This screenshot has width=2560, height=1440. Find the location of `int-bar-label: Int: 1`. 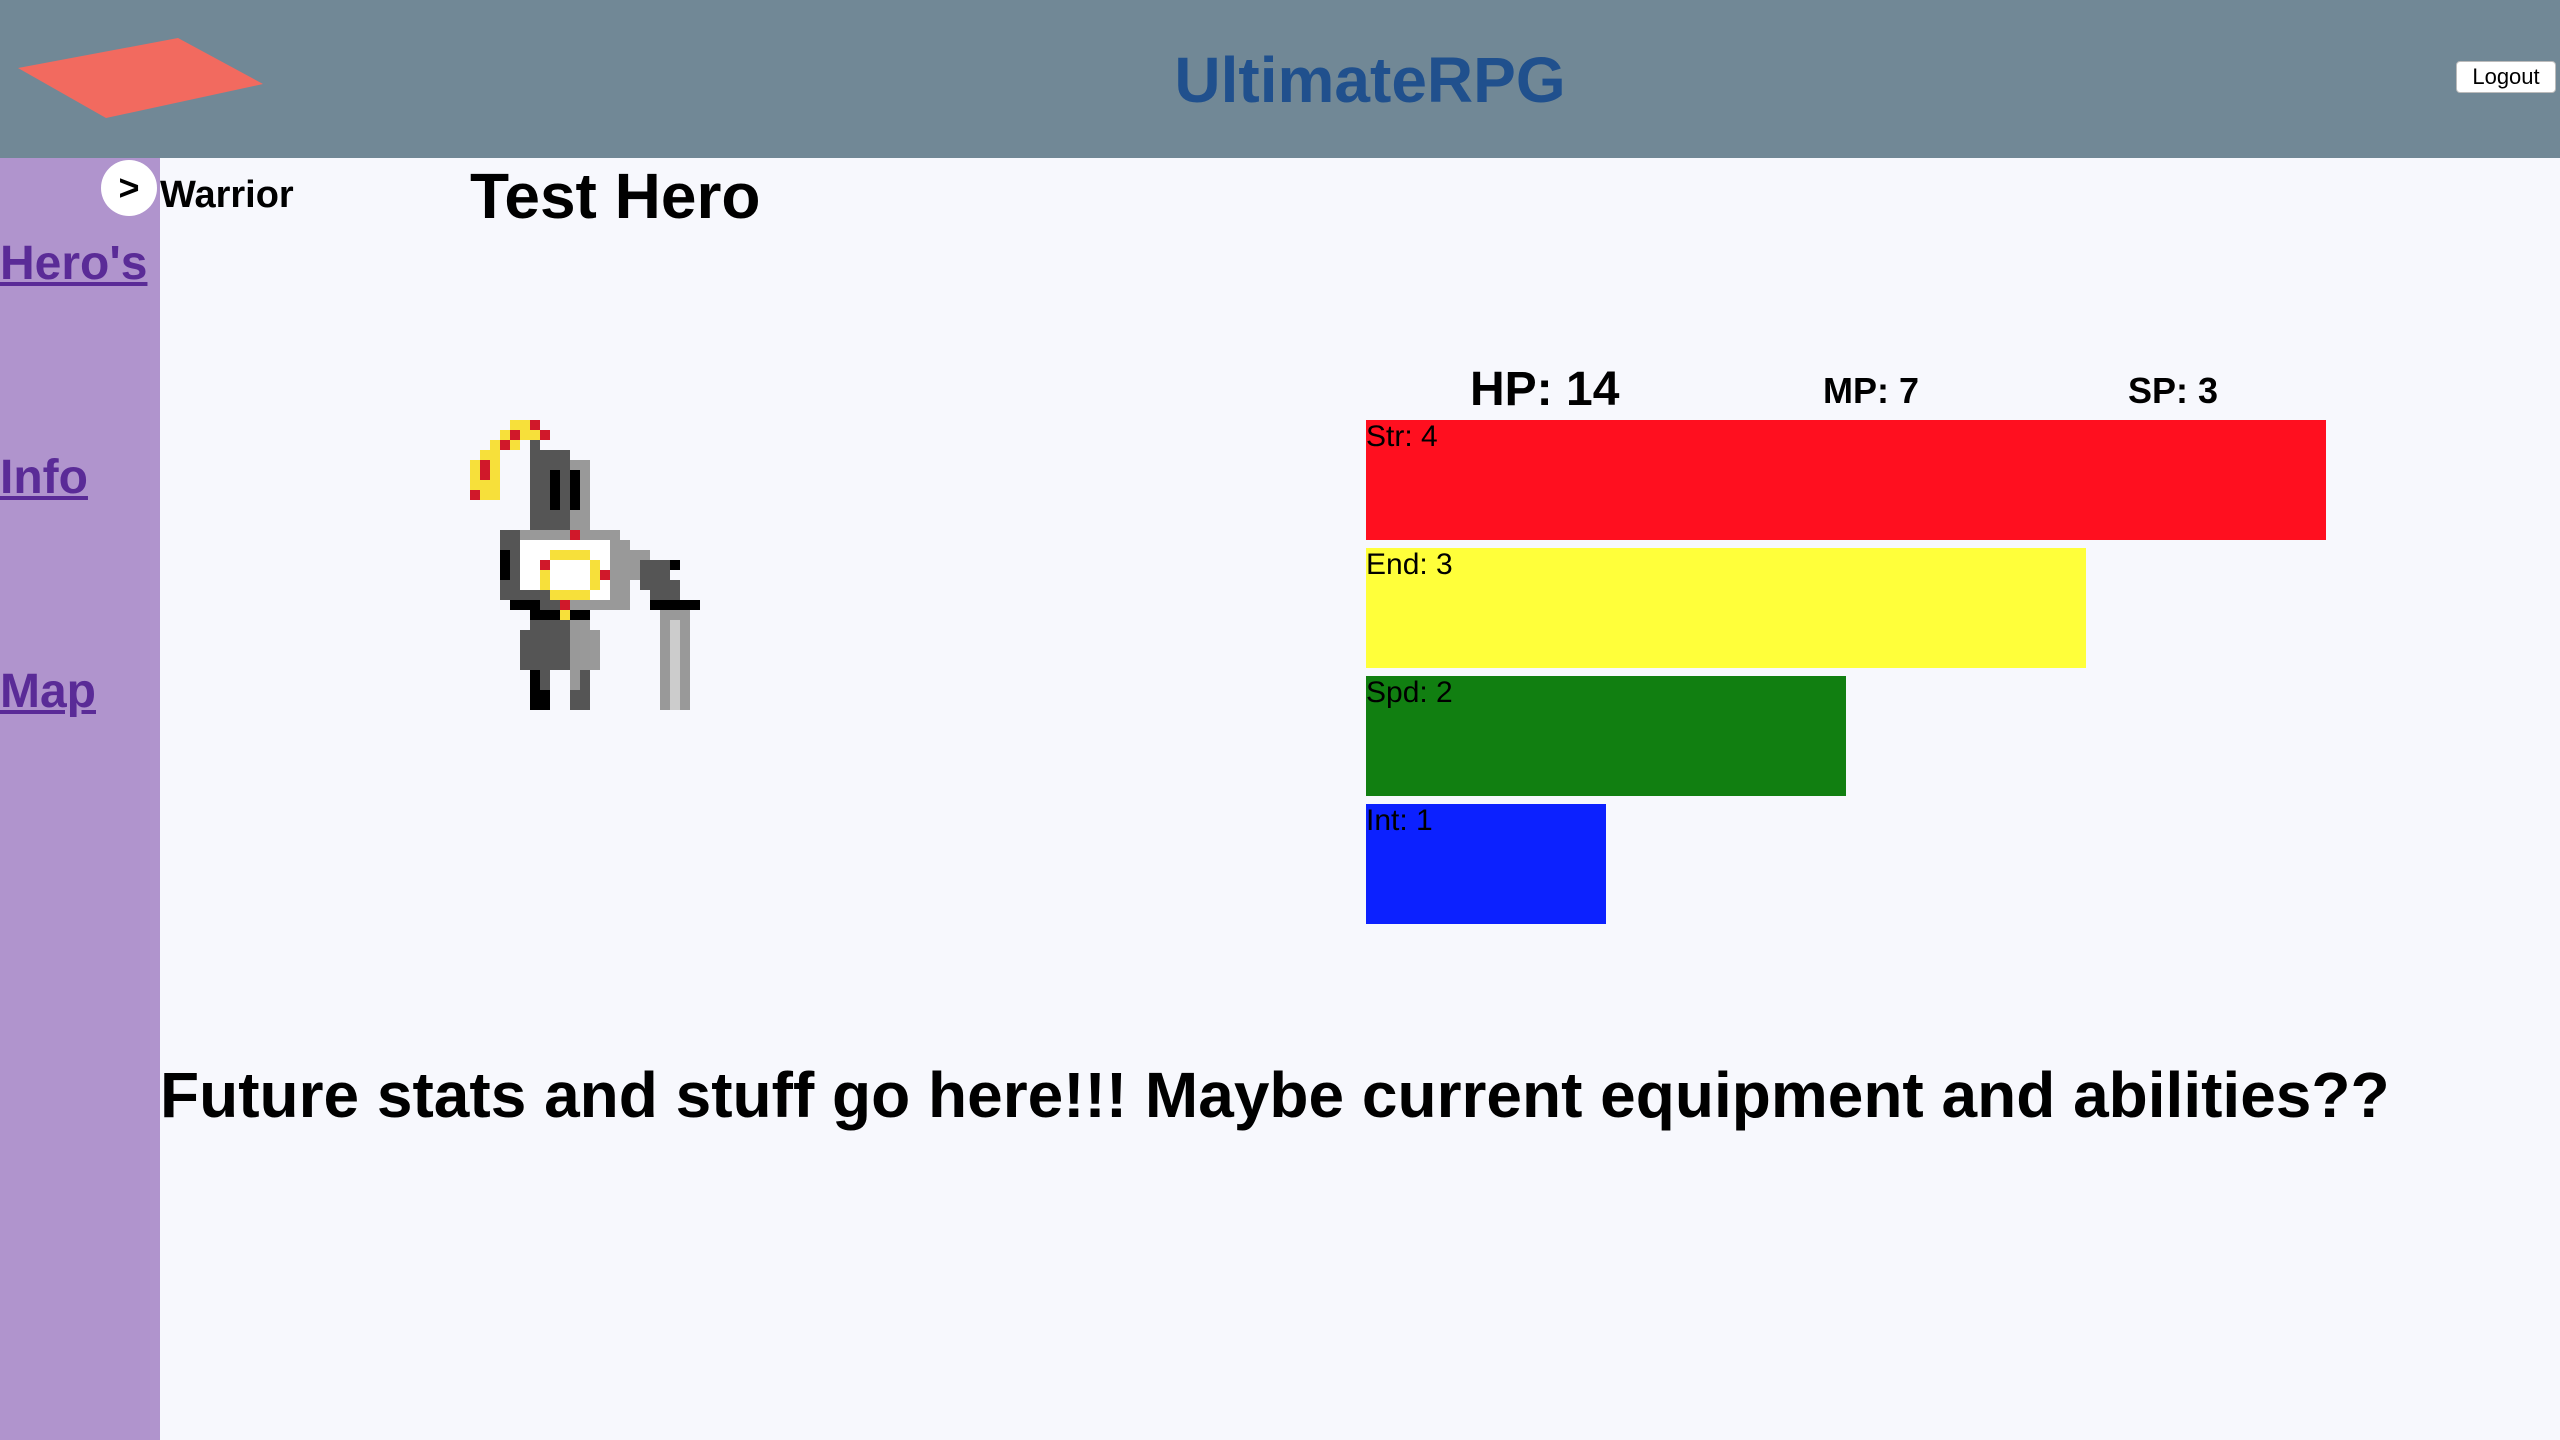

int-bar-label: Int: 1 is located at coordinates (1399, 820).